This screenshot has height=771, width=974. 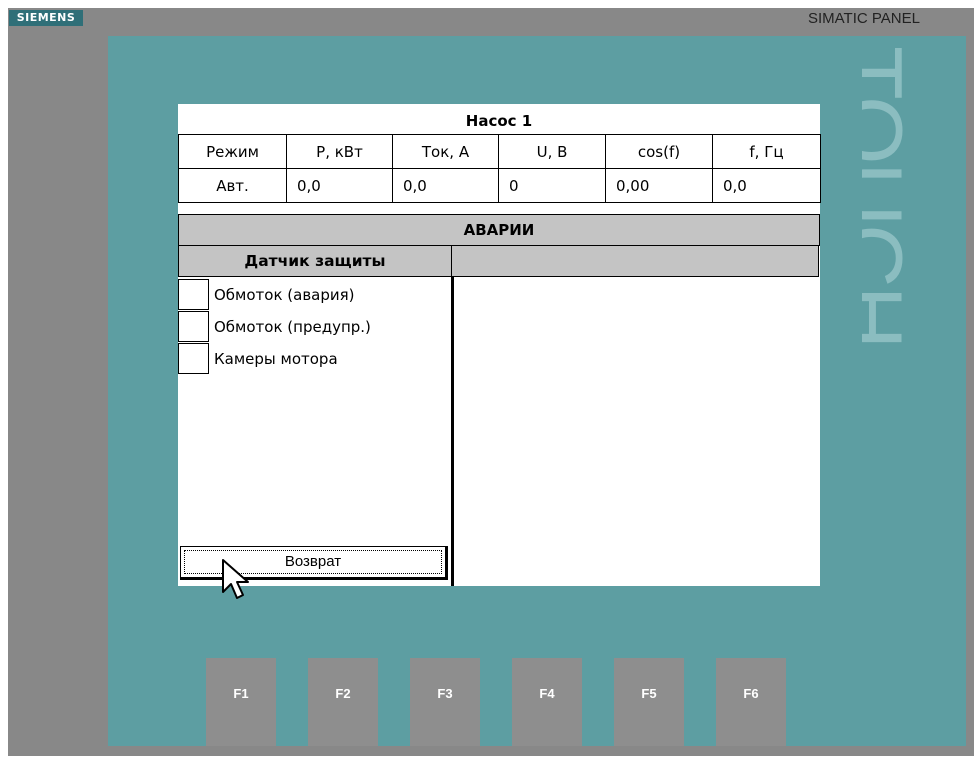 I want to click on table-header-row: Режим P, кВт Ток, А U, В cos(f) f, Гц, so click(x=499, y=151).